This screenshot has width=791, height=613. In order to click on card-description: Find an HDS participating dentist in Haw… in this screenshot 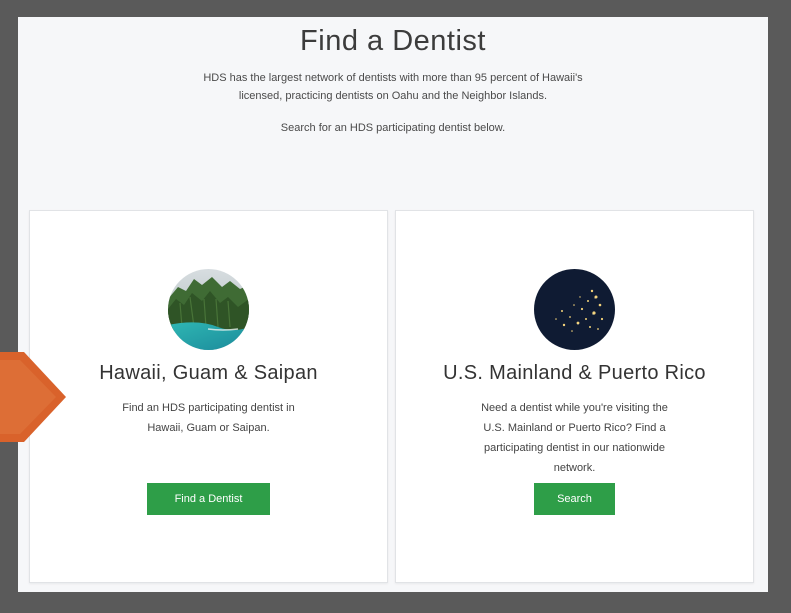, I will do `click(208, 418)`.